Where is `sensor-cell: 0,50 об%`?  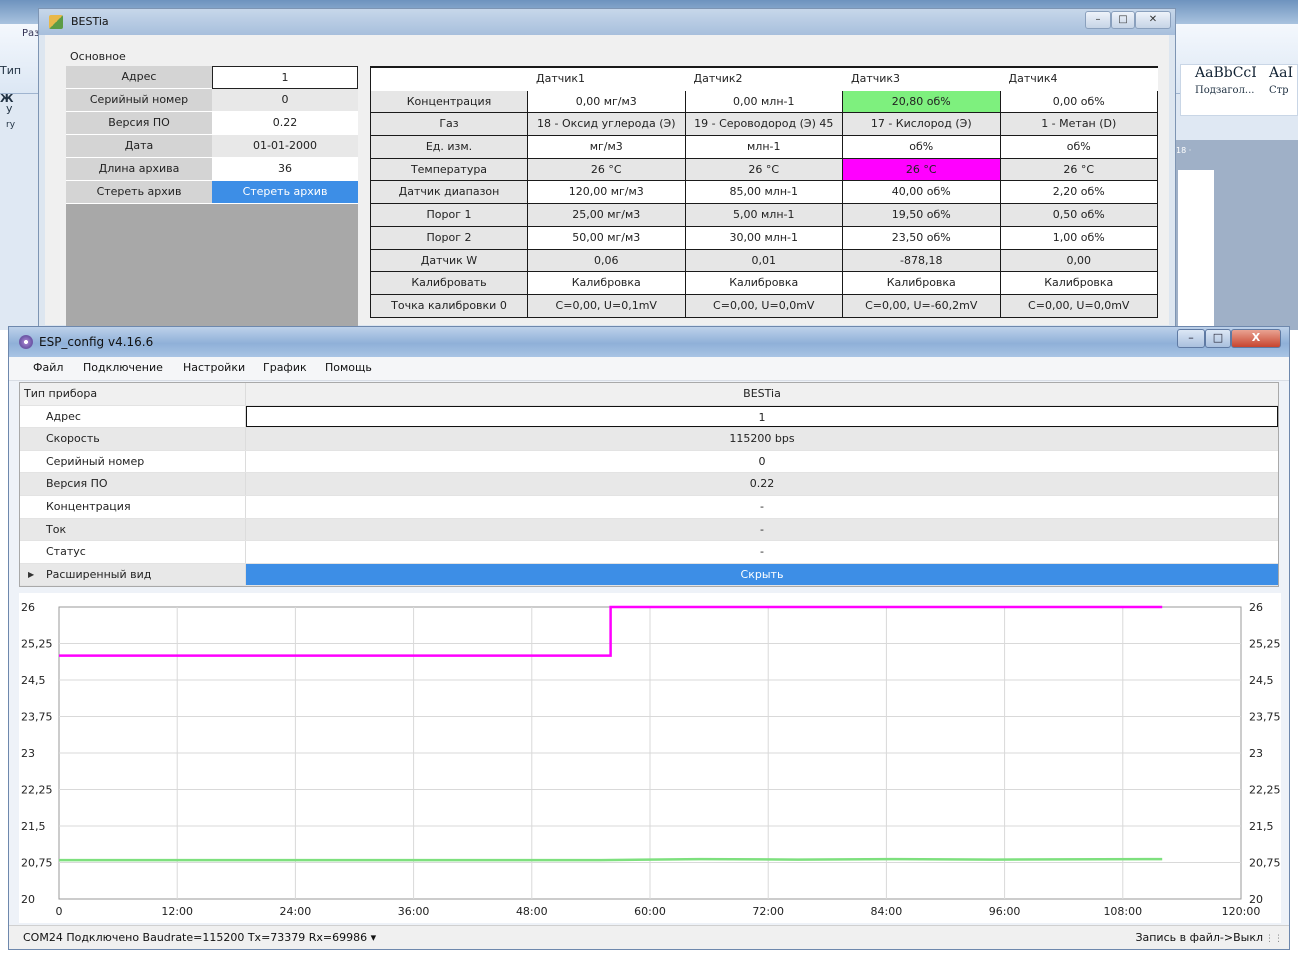 sensor-cell: 0,50 об% is located at coordinates (1079, 215).